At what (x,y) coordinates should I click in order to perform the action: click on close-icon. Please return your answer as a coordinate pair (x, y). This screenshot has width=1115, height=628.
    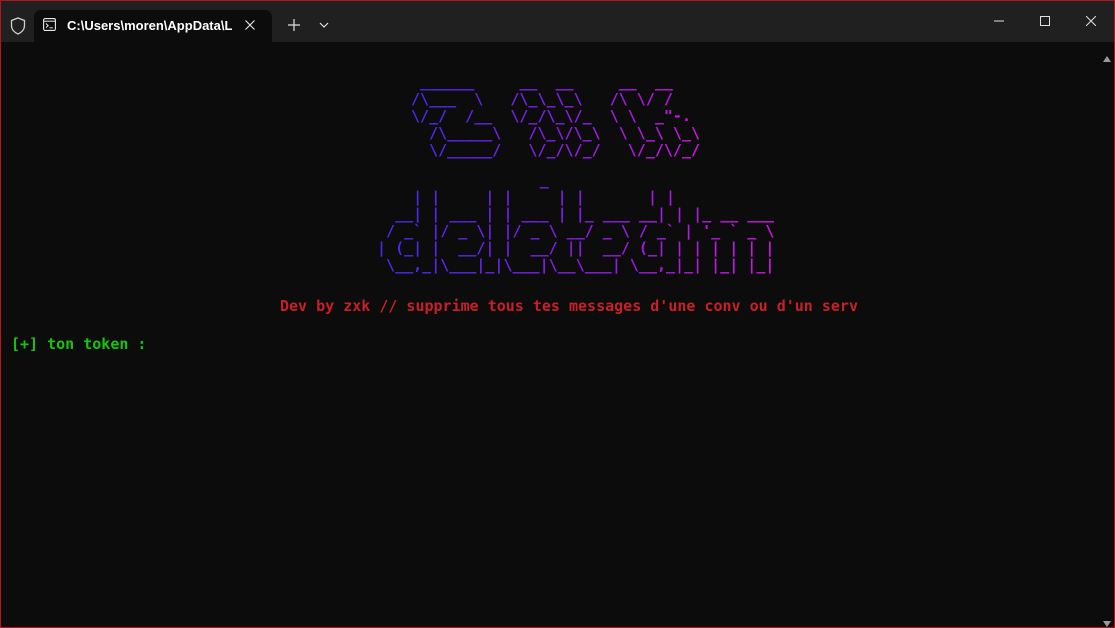
    Looking at the image, I should click on (250, 25).